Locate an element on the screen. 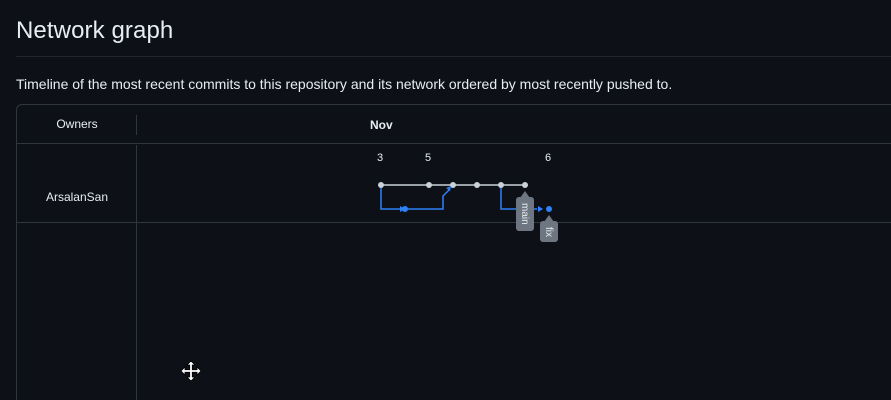 The width and height of the screenshot is (891, 400). move-icon is located at coordinates (191, 371).